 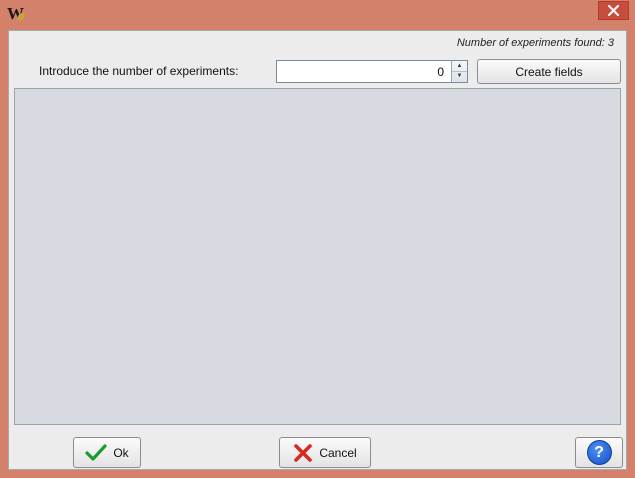 What do you see at coordinates (549, 71) in the screenshot?
I see `create-fields-button: Create fields` at bounding box center [549, 71].